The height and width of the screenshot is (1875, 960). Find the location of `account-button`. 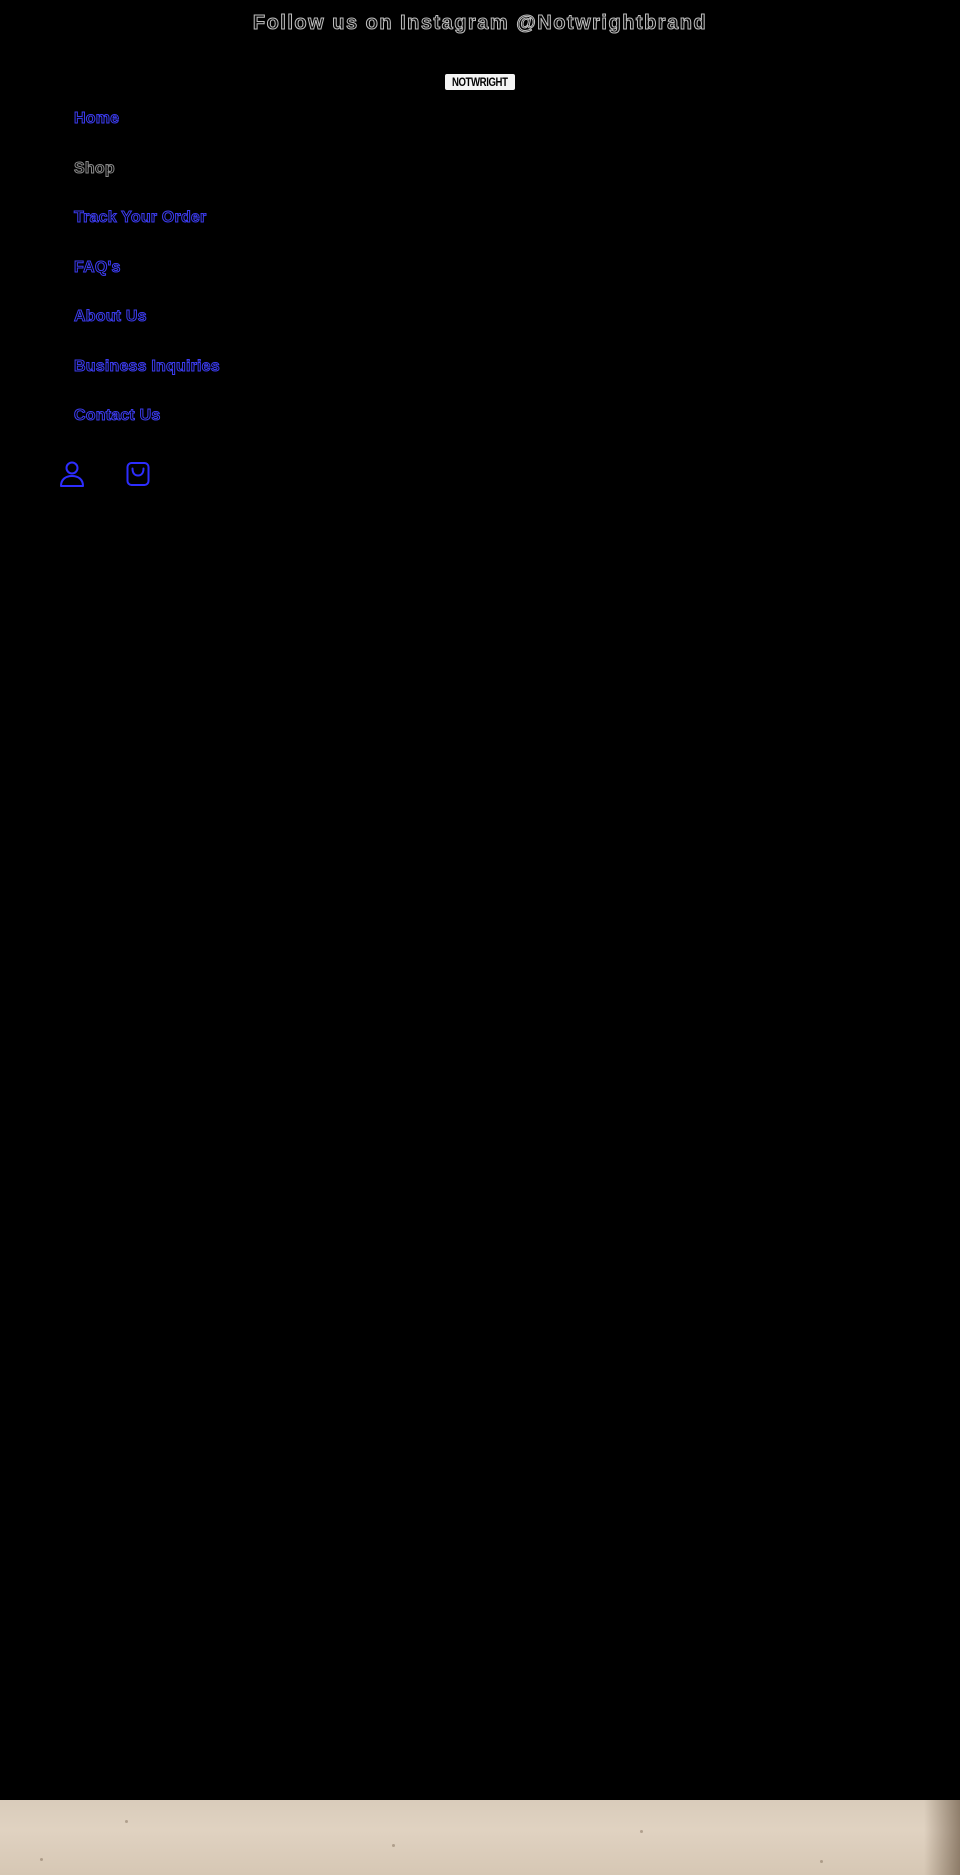

account-button is located at coordinates (72, 474).